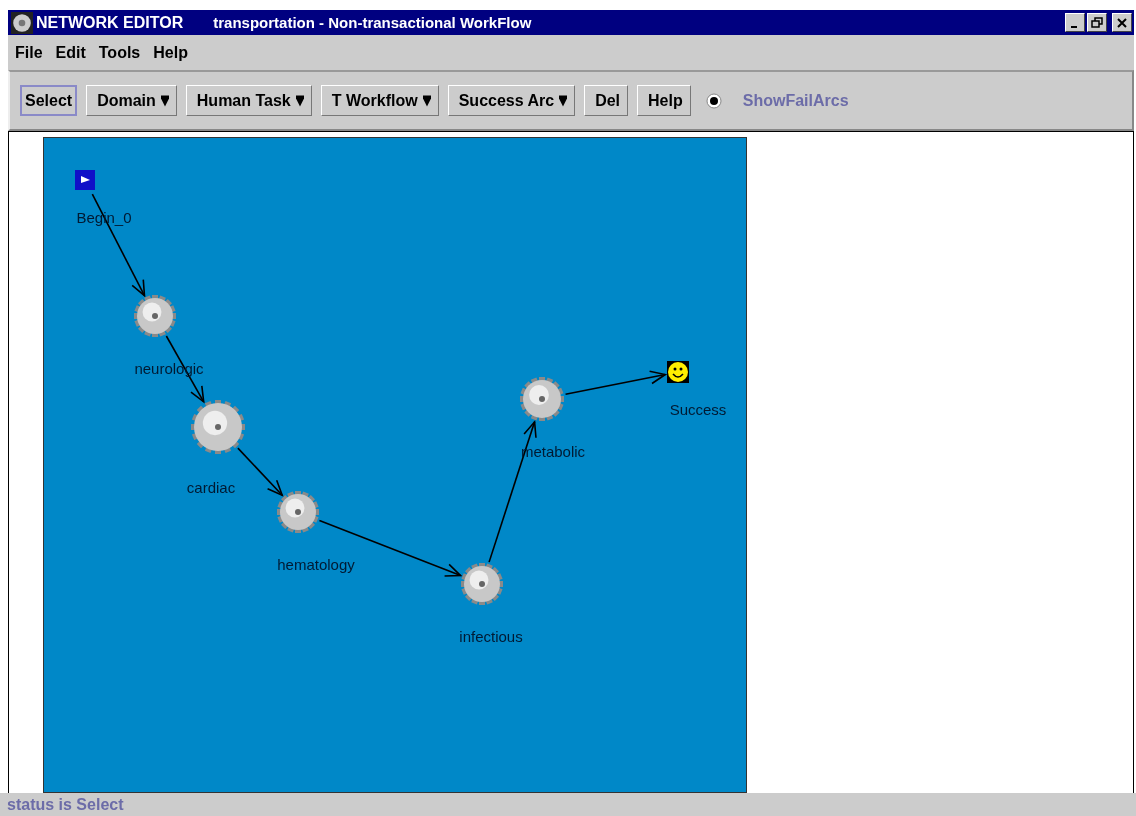 The height and width of the screenshot is (816, 1136). What do you see at coordinates (664, 100) in the screenshot?
I see `toolbar-button: Help` at bounding box center [664, 100].